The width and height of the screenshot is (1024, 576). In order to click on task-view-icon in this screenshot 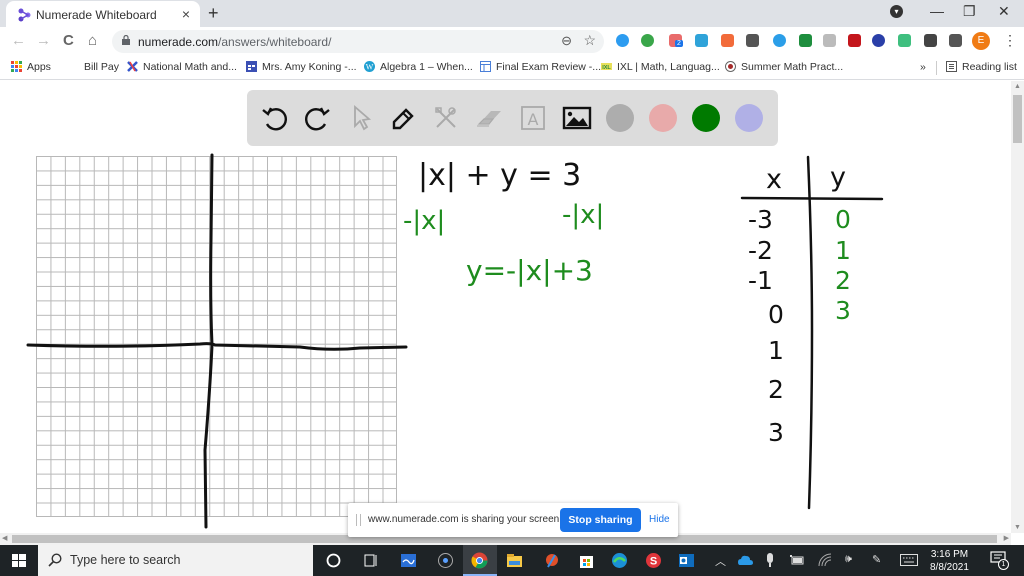, I will do `click(370, 560)`.